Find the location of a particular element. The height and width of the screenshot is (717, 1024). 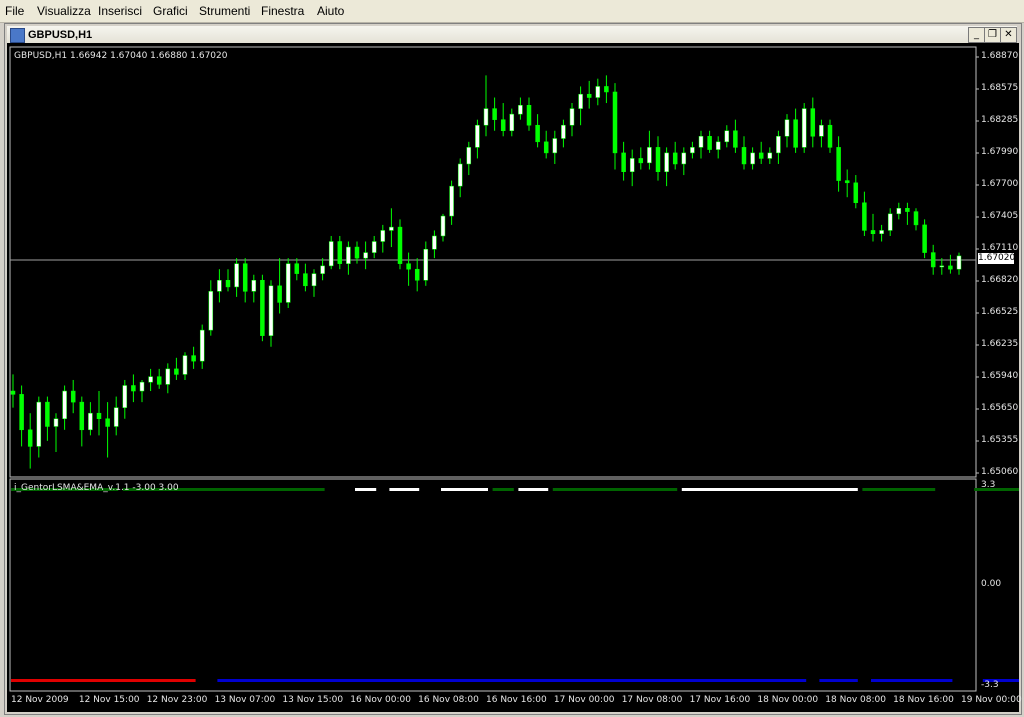

menu-visualizza: Visualizza is located at coordinates (64, 11).